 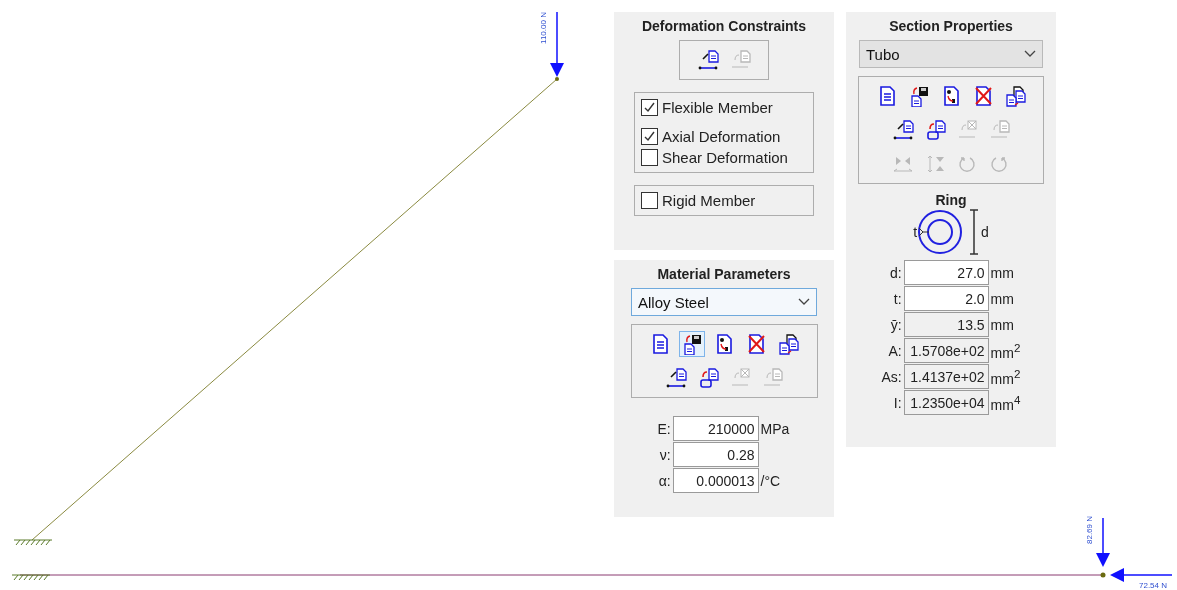 What do you see at coordinates (771, 480) in the screenshot?
I see `unit-label: /°C` at bounding box center [771, 480].